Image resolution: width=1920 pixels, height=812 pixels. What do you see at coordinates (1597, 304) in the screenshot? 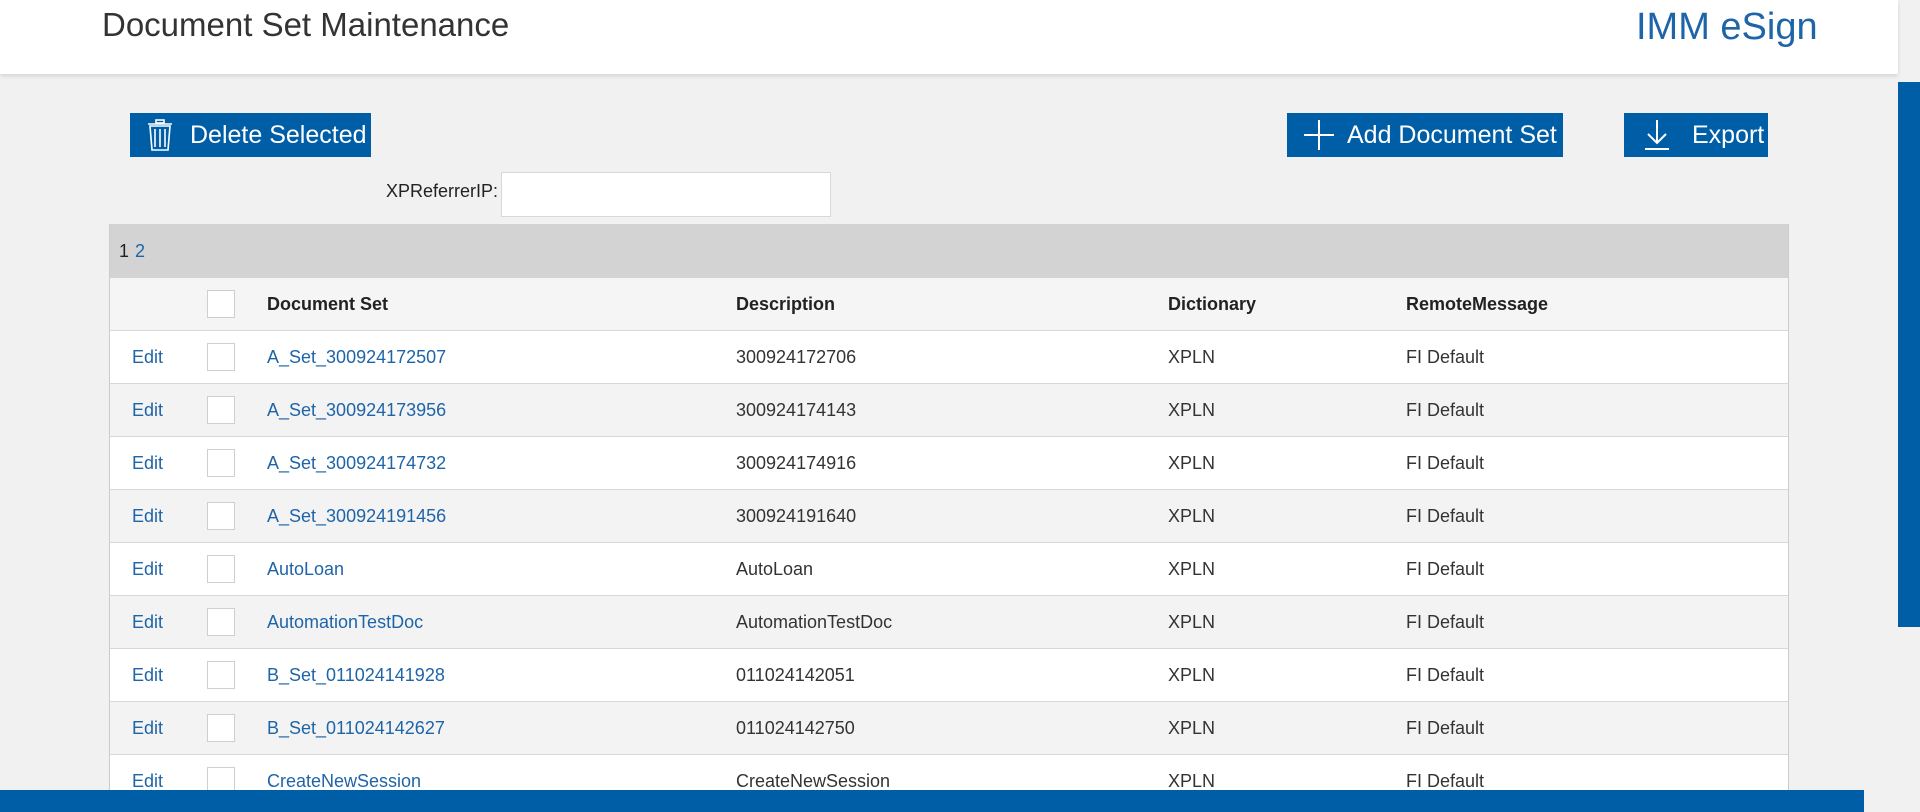
I see `header-remote-message: RemoteMessage` at bounding box center [1597, 304].